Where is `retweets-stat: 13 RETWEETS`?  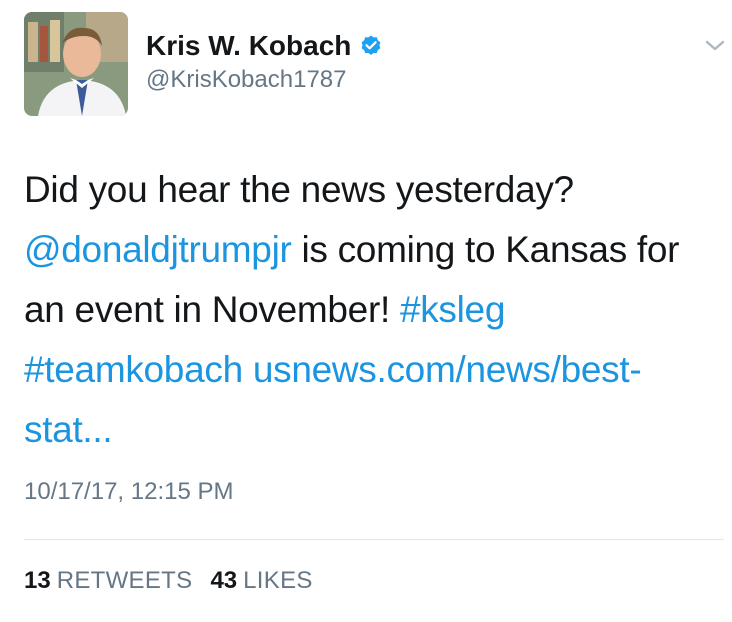 retweets-stat: 13 RETWEETS is located at coordinates (108, 581).